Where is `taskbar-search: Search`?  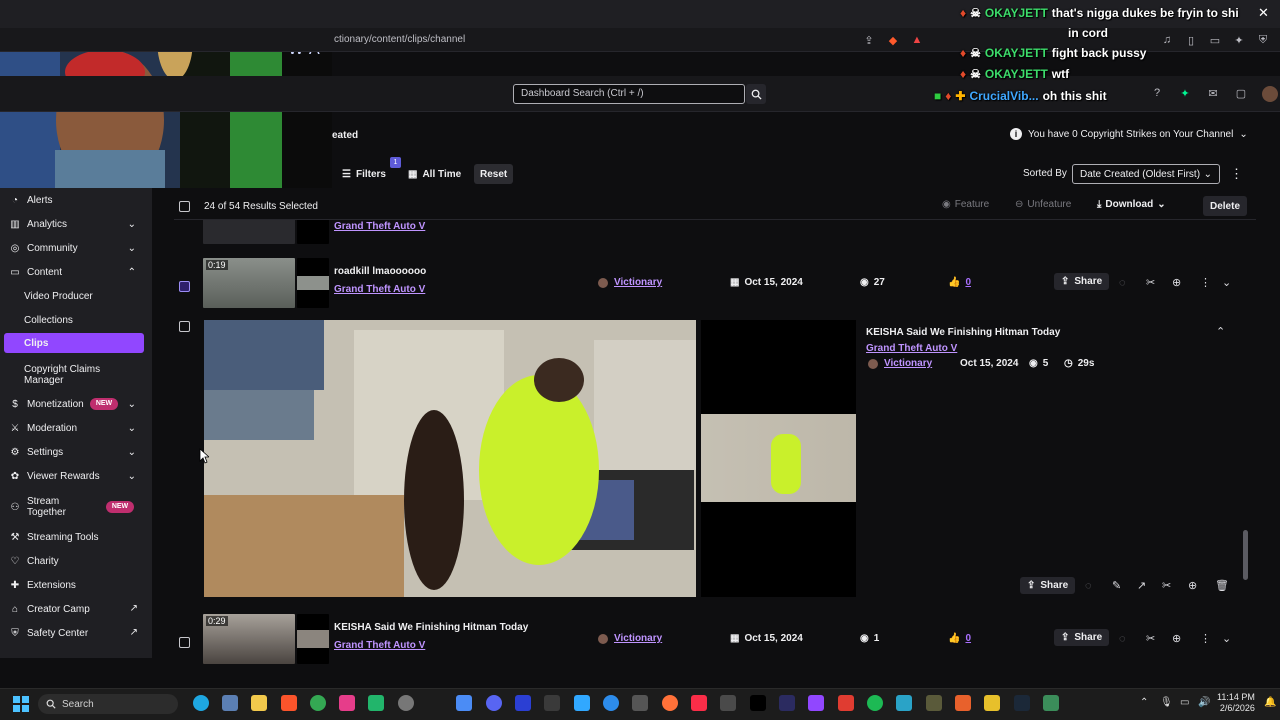
taskbar-search: Search is located at coordinates (108, 704).